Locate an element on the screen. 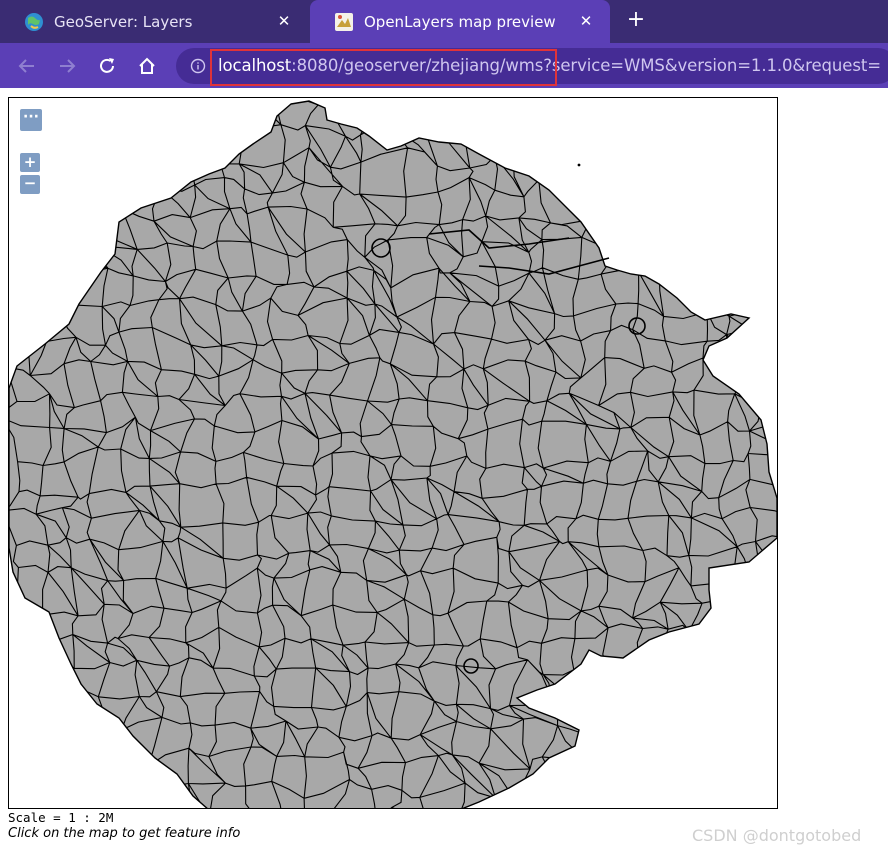 The image size is (888, 857). back-icon is located at coordinates (27, 66).